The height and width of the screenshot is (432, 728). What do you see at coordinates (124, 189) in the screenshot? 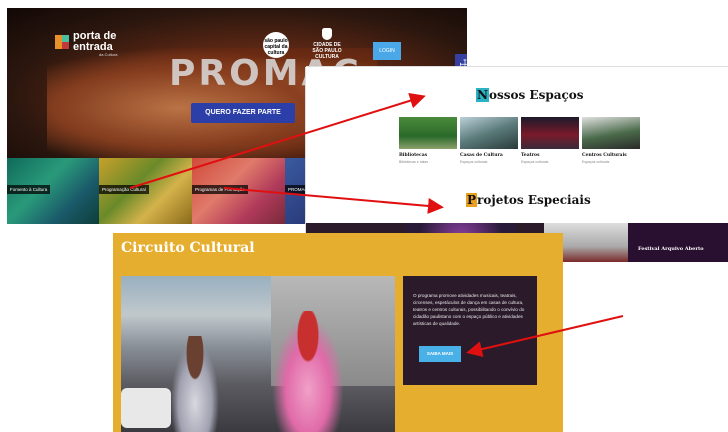
I see `category-label: Programação Cultural` at bounding box center [124, 189].